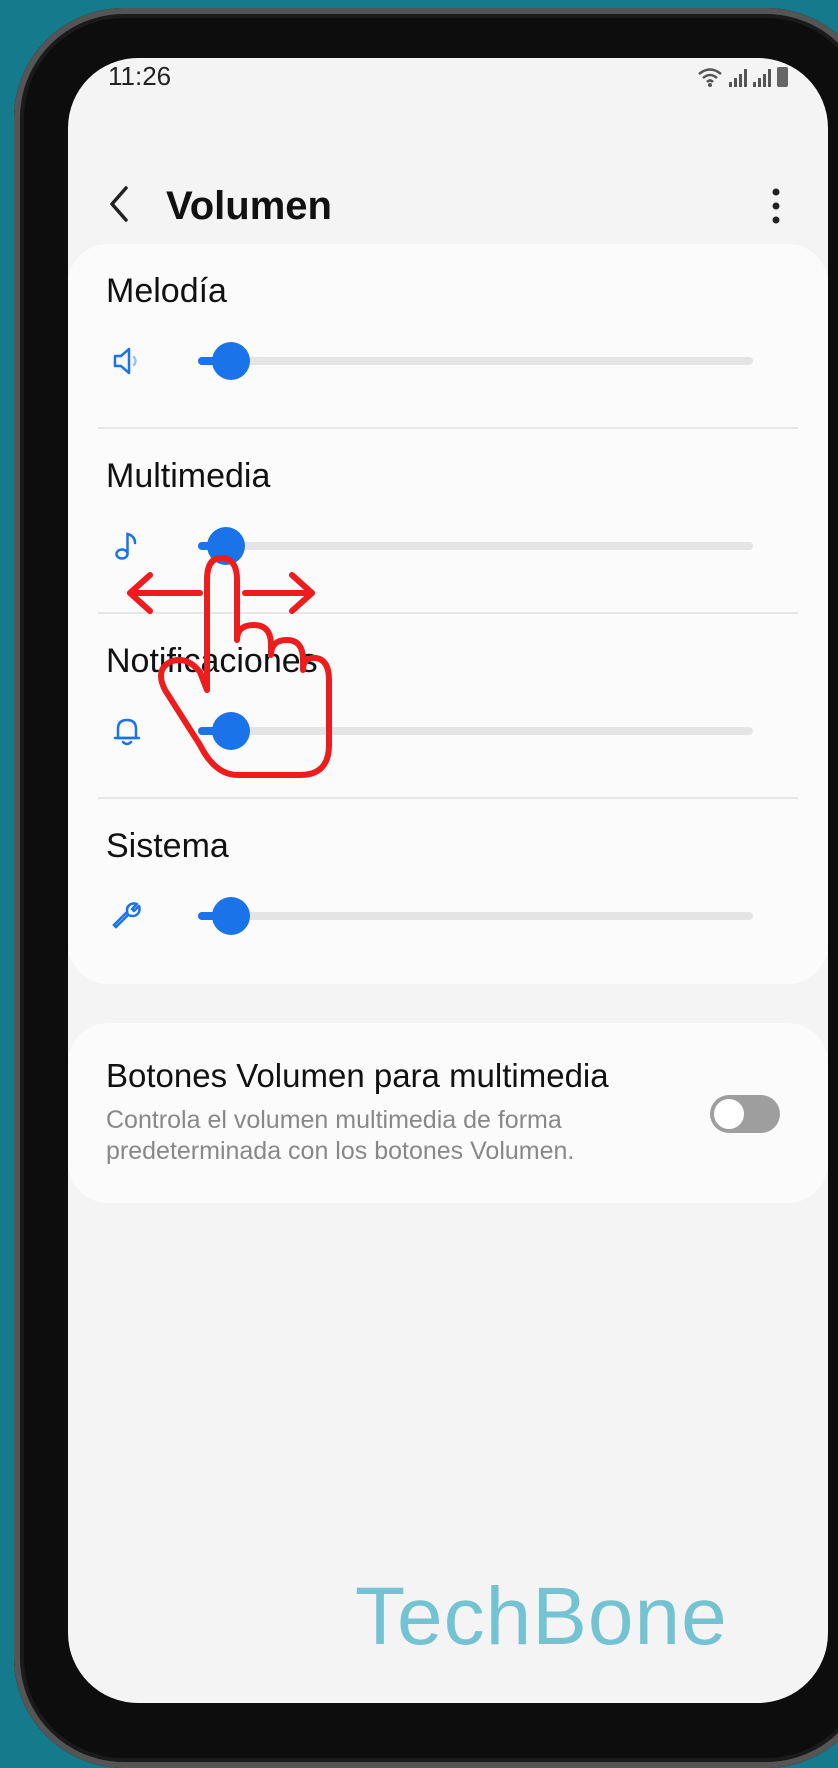 The height and width of the screenshot is (1768, 838). I want to click on volume-label: Melodía, so click(166, 291).